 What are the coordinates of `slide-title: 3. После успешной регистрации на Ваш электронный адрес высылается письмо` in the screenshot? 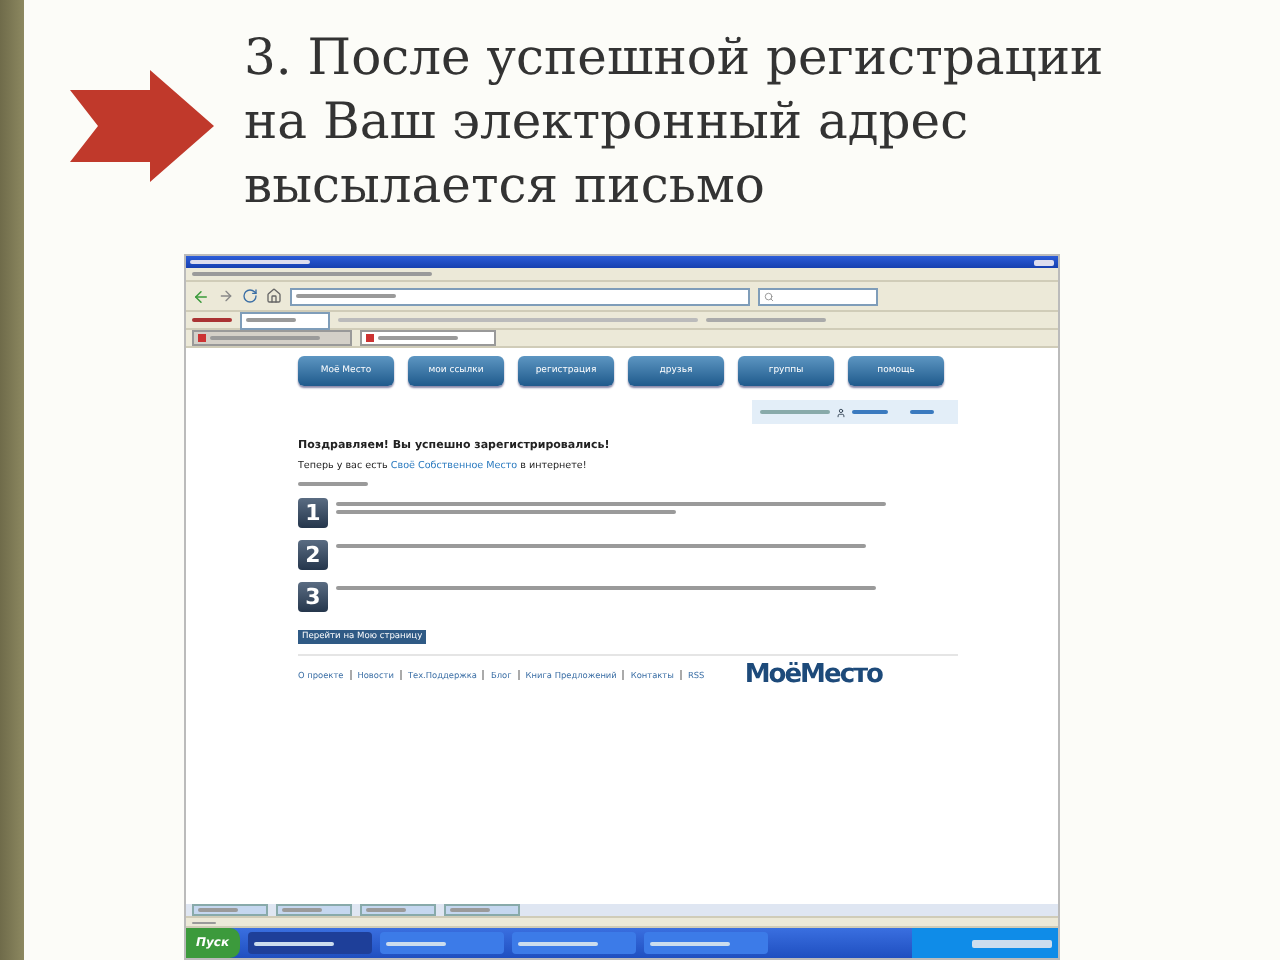 It's located at (675, 122).